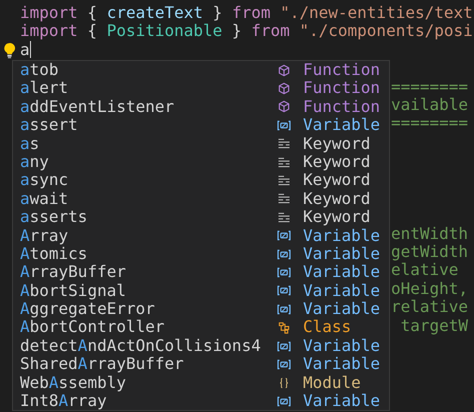 This screenshot has height=412, width=474. I want to click on suggestion-type: Class, so click(327, 327).